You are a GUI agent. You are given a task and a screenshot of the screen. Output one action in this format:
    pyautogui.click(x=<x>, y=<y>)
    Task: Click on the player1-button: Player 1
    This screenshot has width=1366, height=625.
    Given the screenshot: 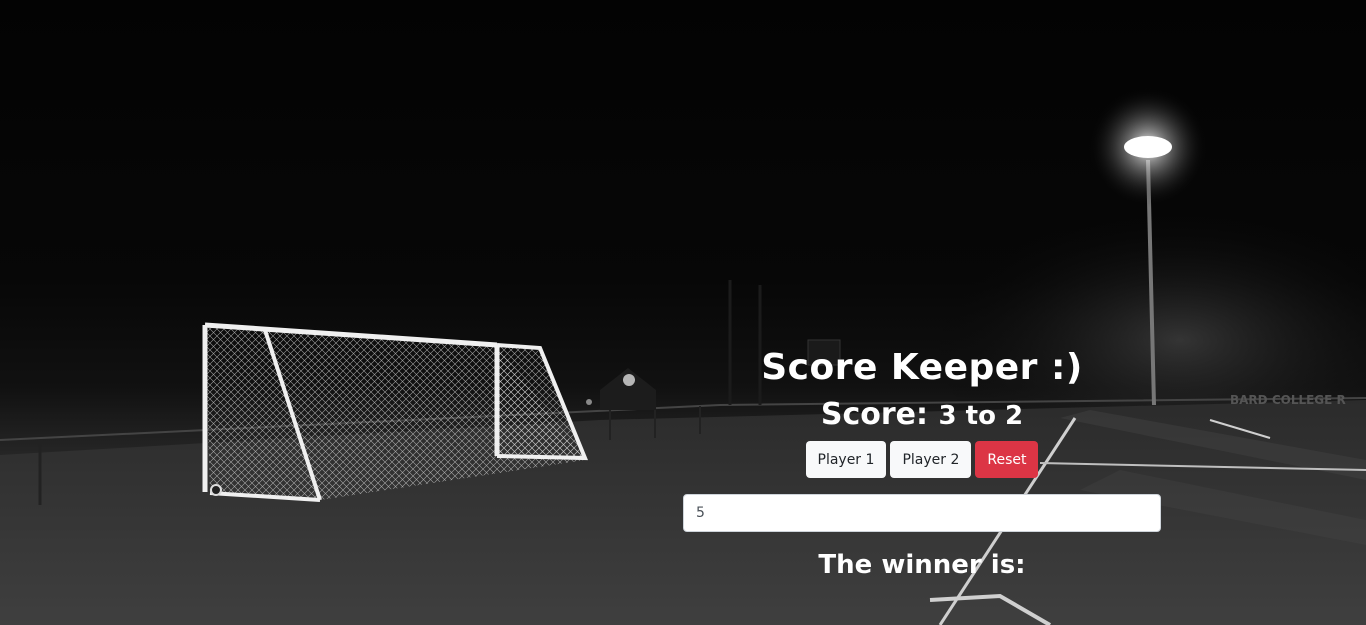 What is the action you would take?
    pyautogui.click(x=846, y=459)
    